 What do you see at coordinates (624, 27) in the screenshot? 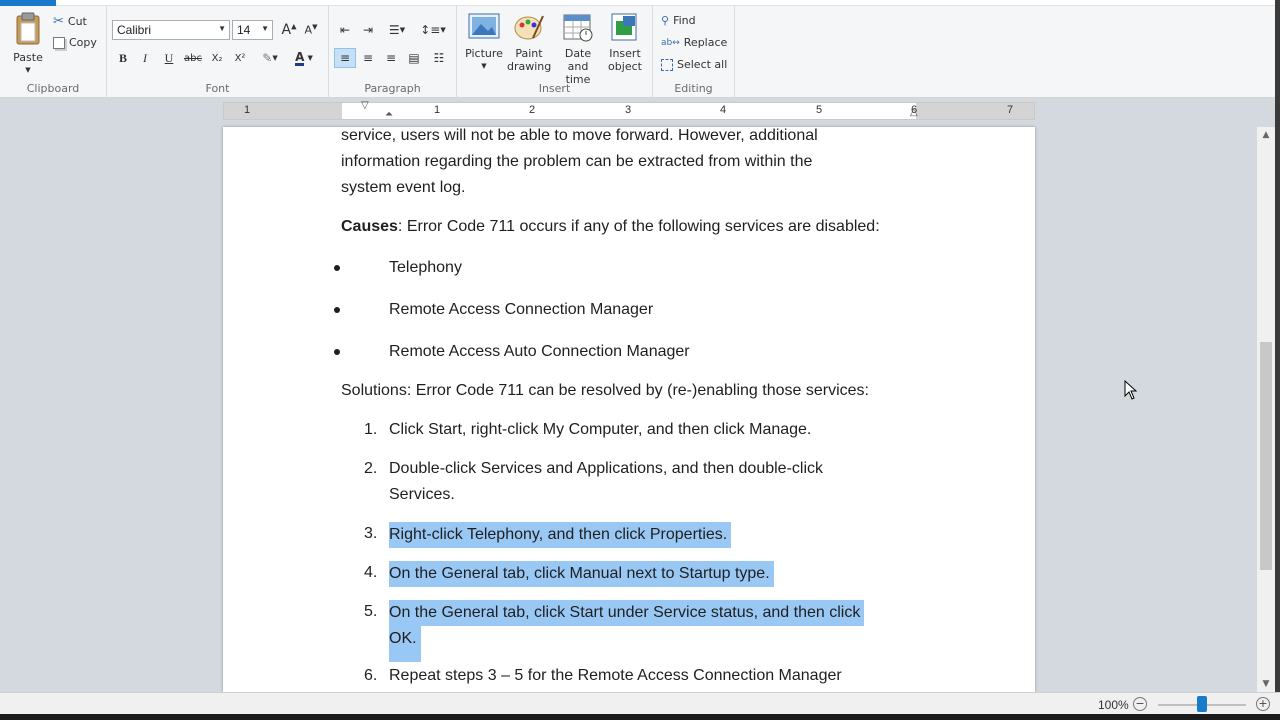
I see `insert-object-icon` at bounding box center [624, 27].